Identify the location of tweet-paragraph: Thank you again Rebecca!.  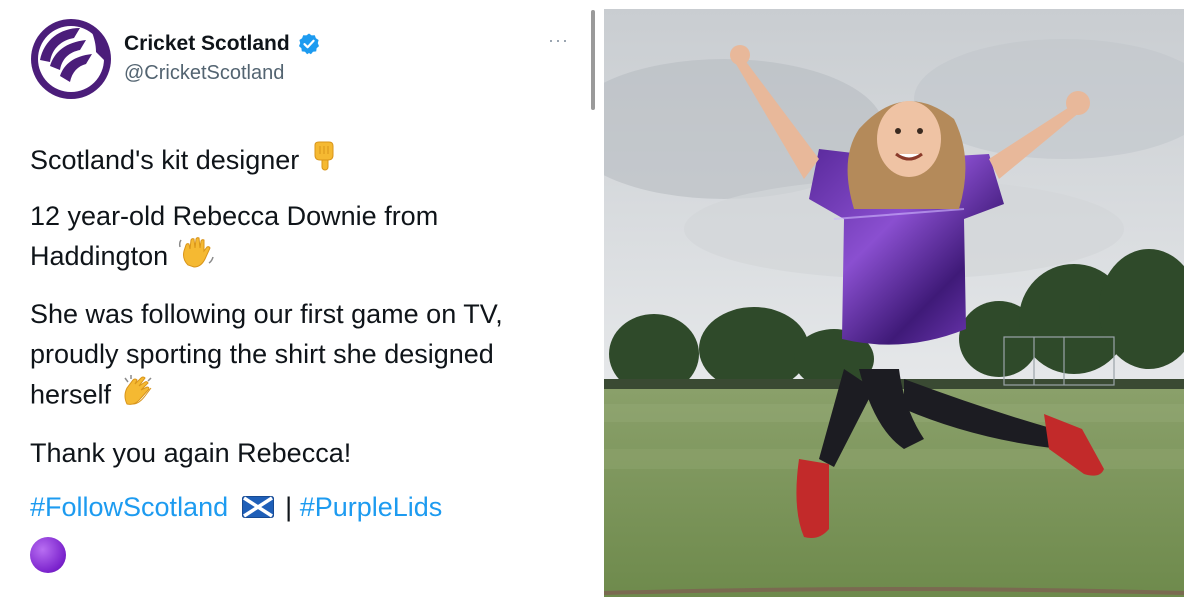
(302, 453).